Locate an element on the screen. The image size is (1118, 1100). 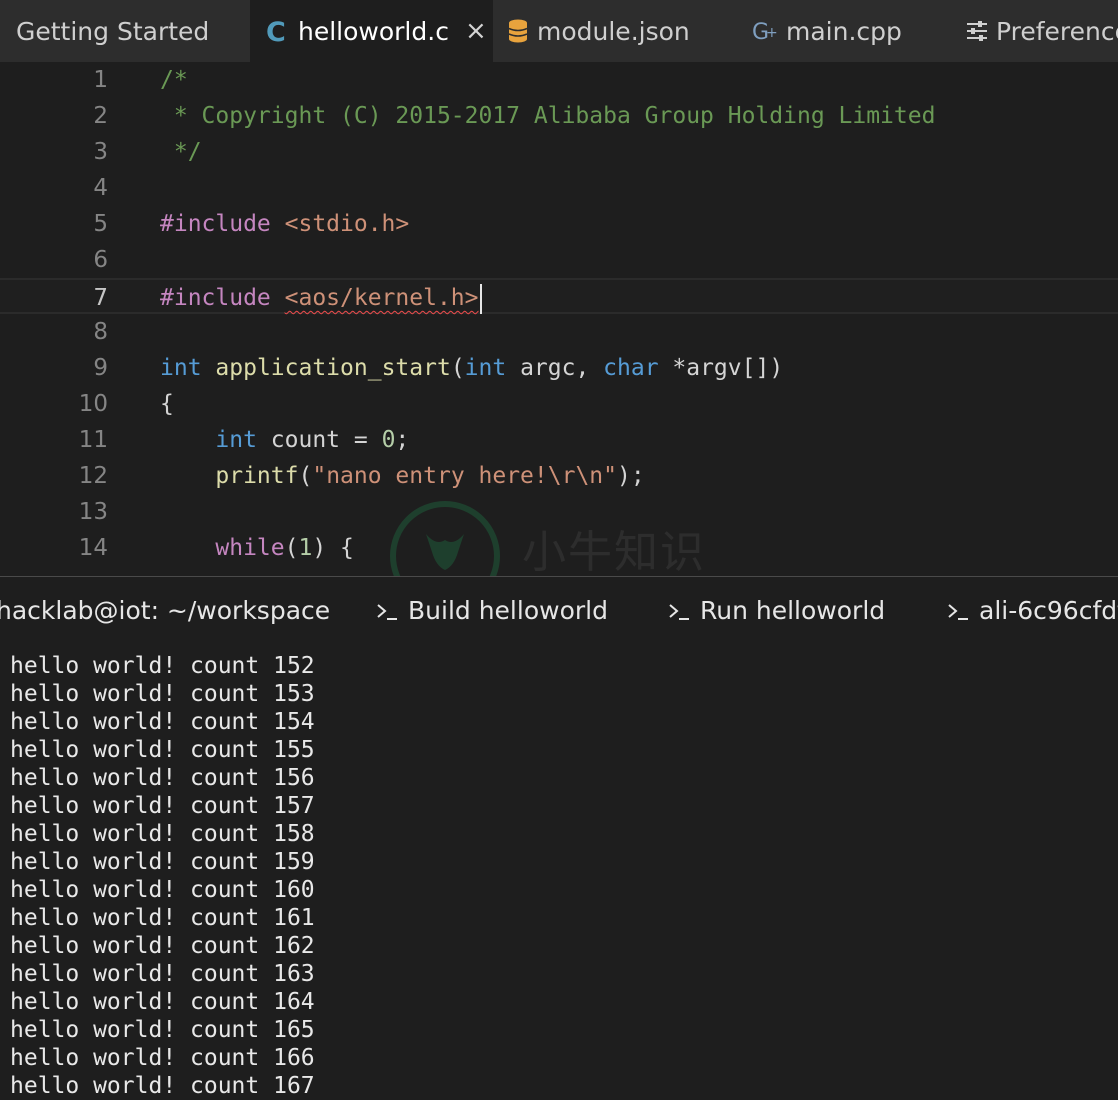
code-token: ); is located at coordinates (630, 476).